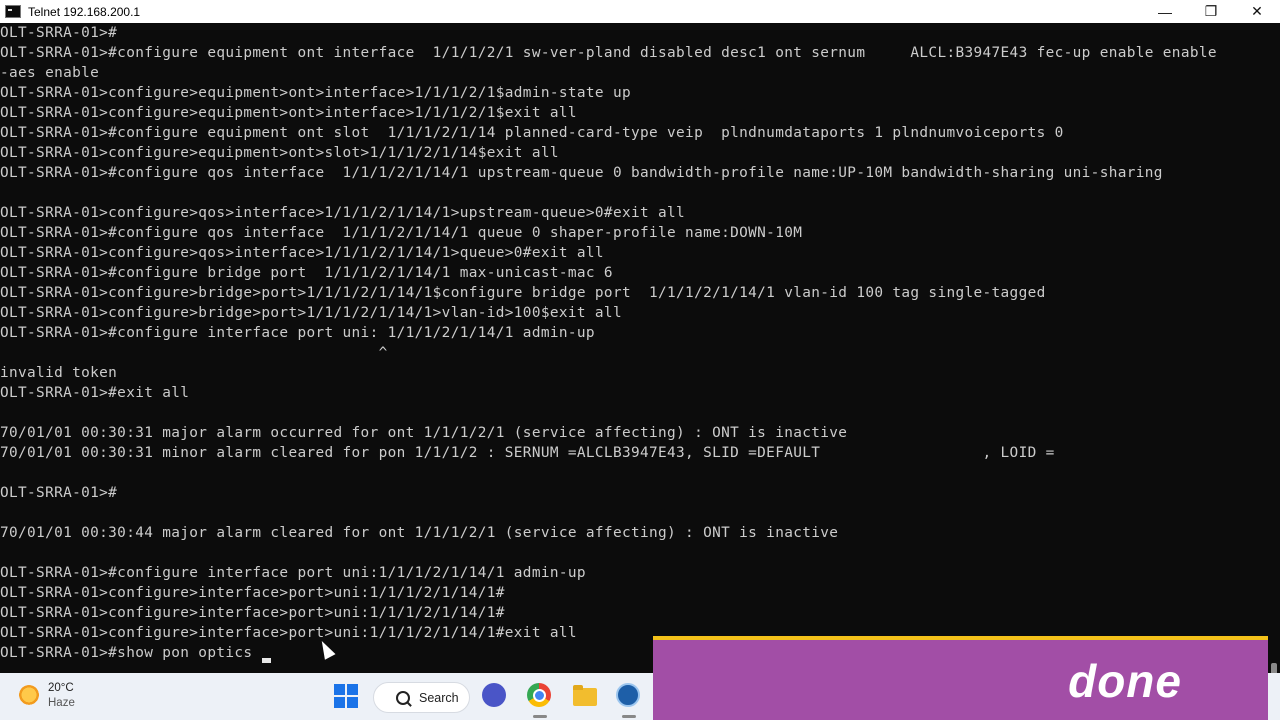  What do you see at coordinates (1257, 11) in the screenshot?
I see `close-button: ✕` at bounding box center [1257, 11].